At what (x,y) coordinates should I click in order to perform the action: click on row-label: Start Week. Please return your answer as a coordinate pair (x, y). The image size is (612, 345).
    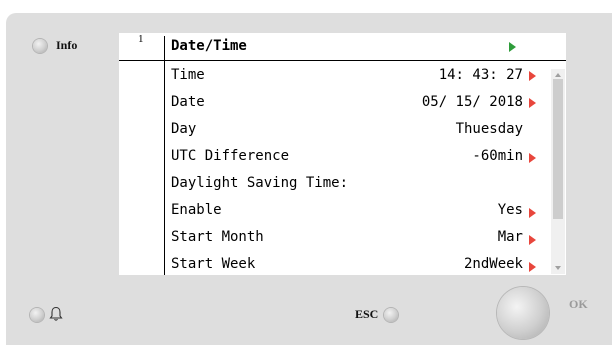
    Looking at the image, I should click on (213, 264).